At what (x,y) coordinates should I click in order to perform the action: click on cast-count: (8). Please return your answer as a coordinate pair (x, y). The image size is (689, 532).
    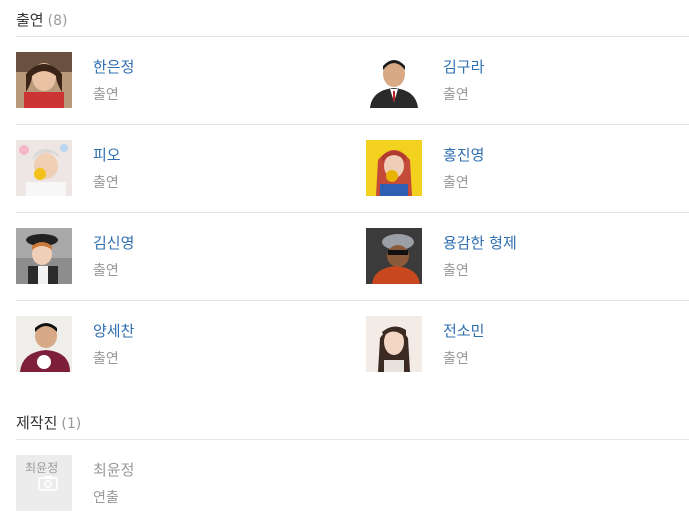
    Looking at the image, I should click on (57, 21).